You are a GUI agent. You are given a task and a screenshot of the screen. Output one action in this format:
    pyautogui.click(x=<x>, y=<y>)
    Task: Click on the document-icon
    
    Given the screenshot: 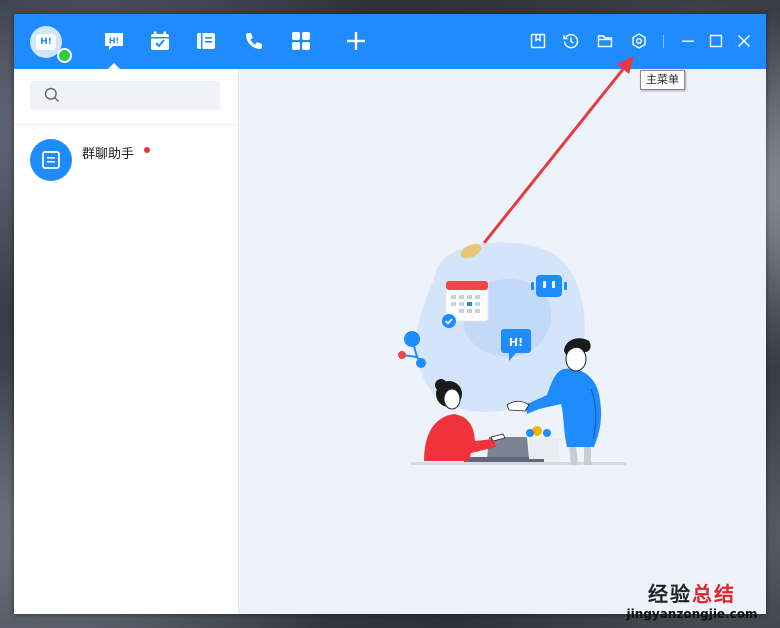 What is the action you would take?
    pyautogui.click(x=206, y=41)
    